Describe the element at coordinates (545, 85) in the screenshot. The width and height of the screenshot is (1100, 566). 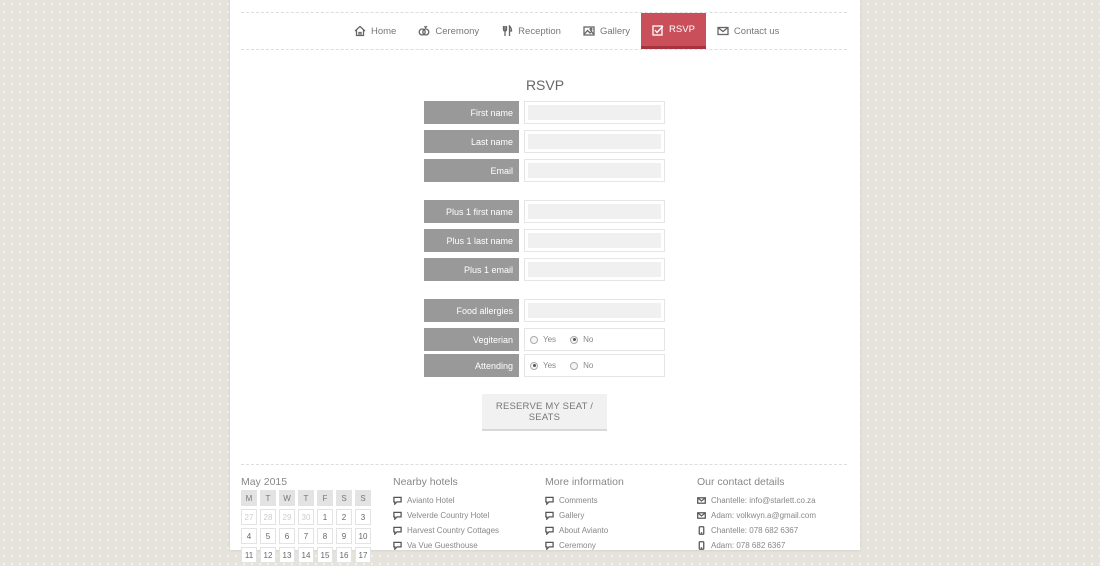
I see `form-title: RSVP` at that location.